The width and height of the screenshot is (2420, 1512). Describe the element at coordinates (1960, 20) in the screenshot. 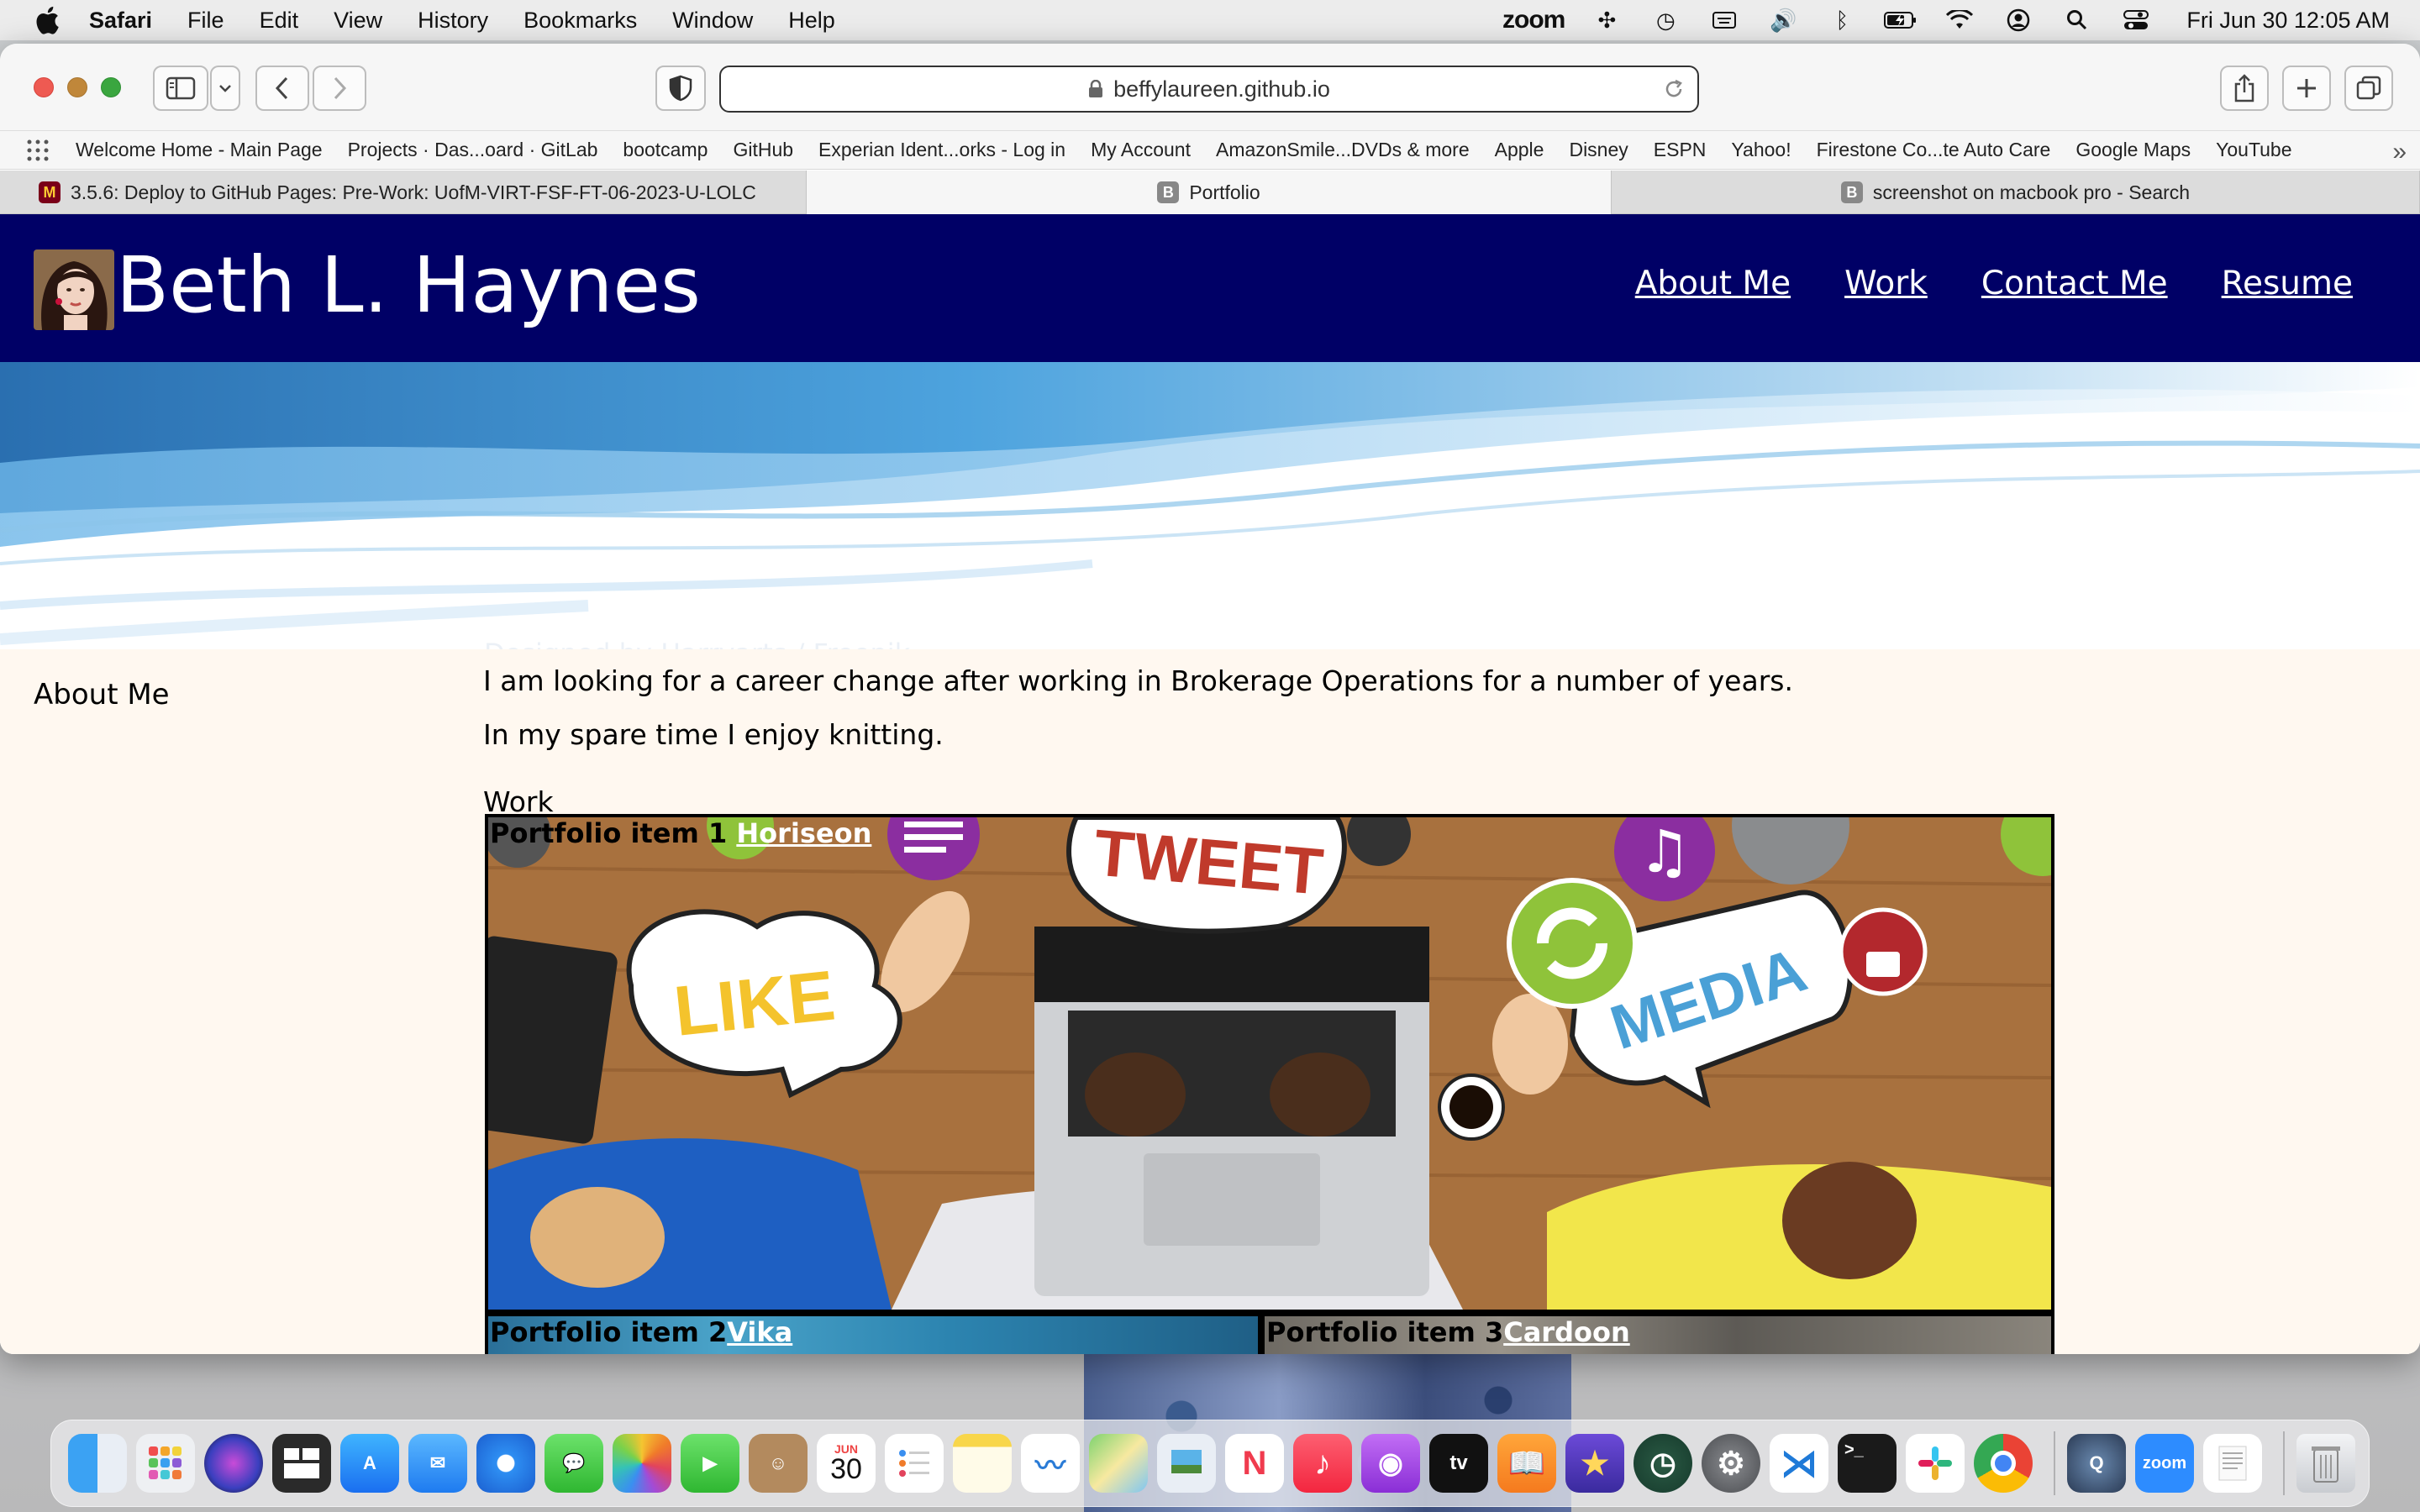

I see `wifi-icon` at that location.